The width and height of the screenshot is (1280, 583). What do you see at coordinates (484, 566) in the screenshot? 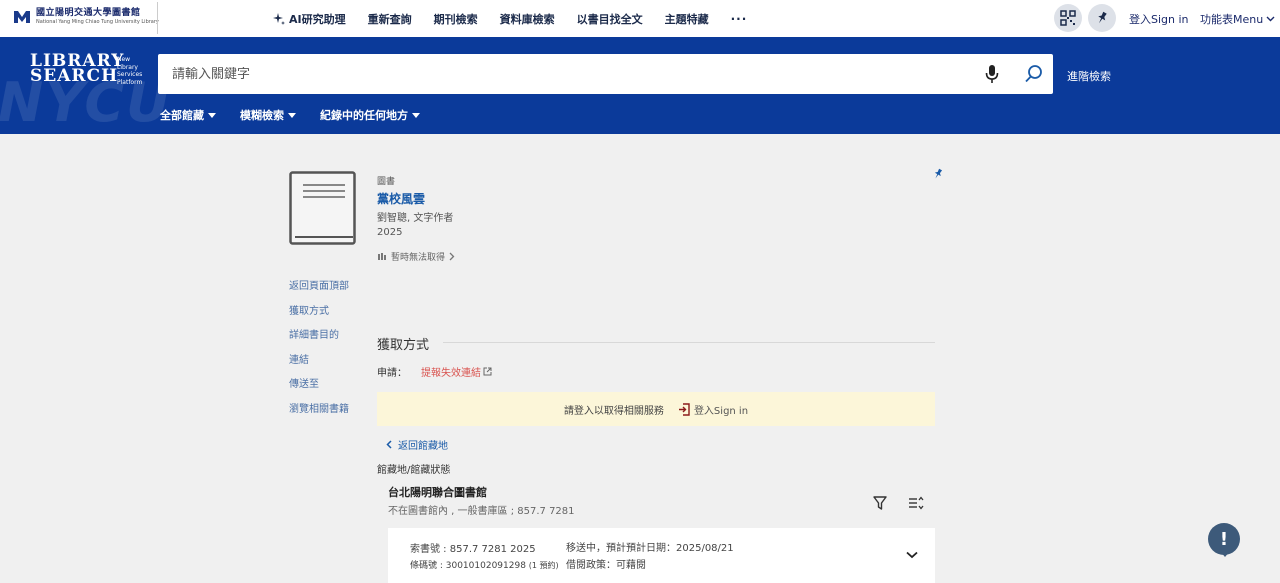
I see `item-barcode: 條碼號 : 30010102091298 (1 預約)` at bounding box center [484, 566].